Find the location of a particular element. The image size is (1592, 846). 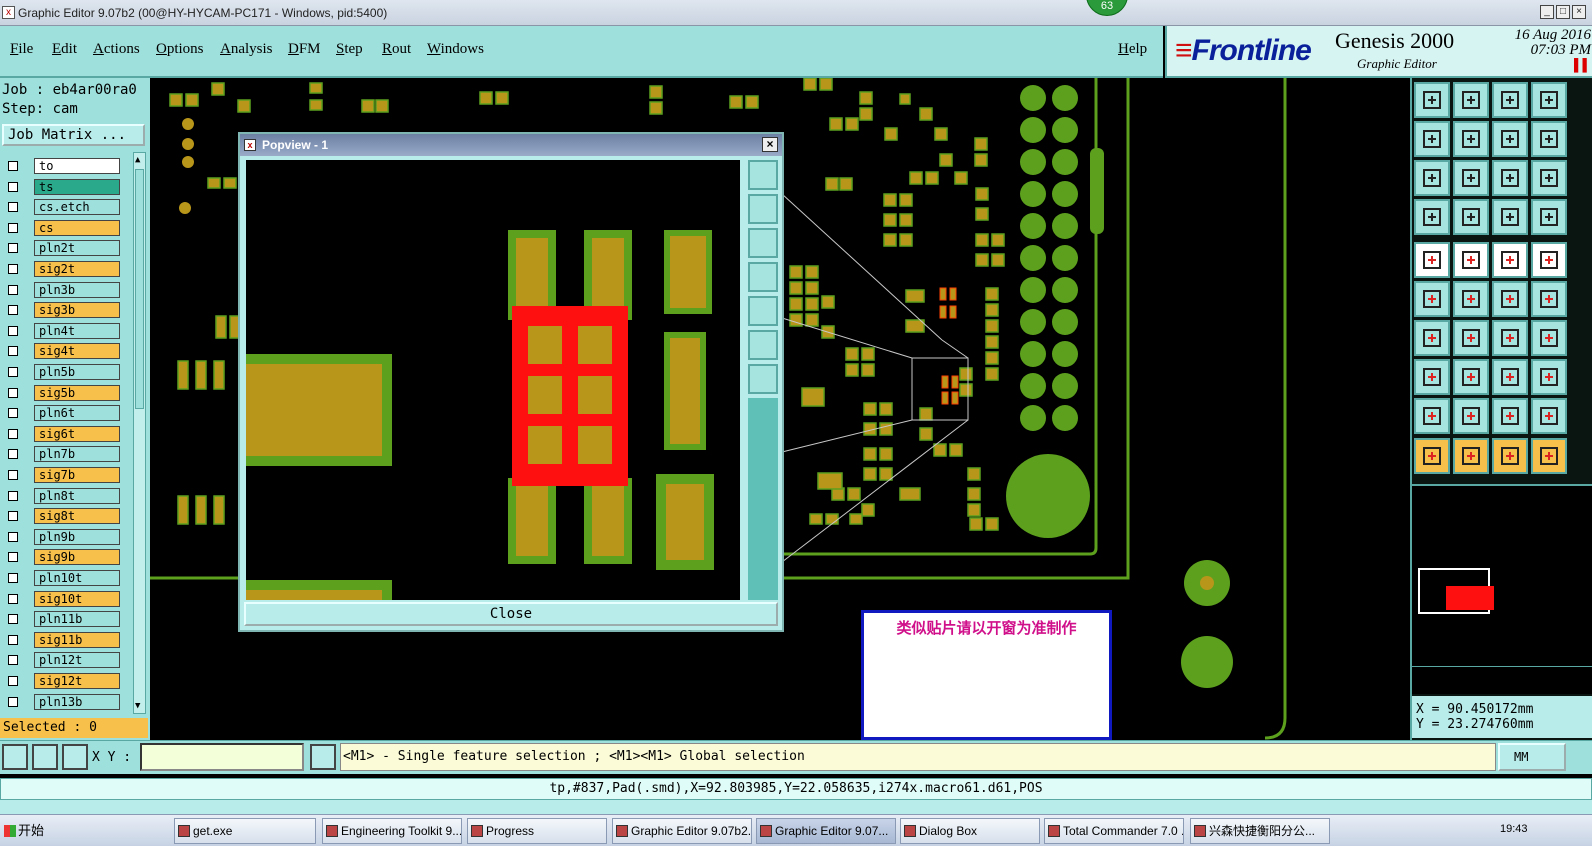

layer-name: sig6t is located at coordinates (77, 433).